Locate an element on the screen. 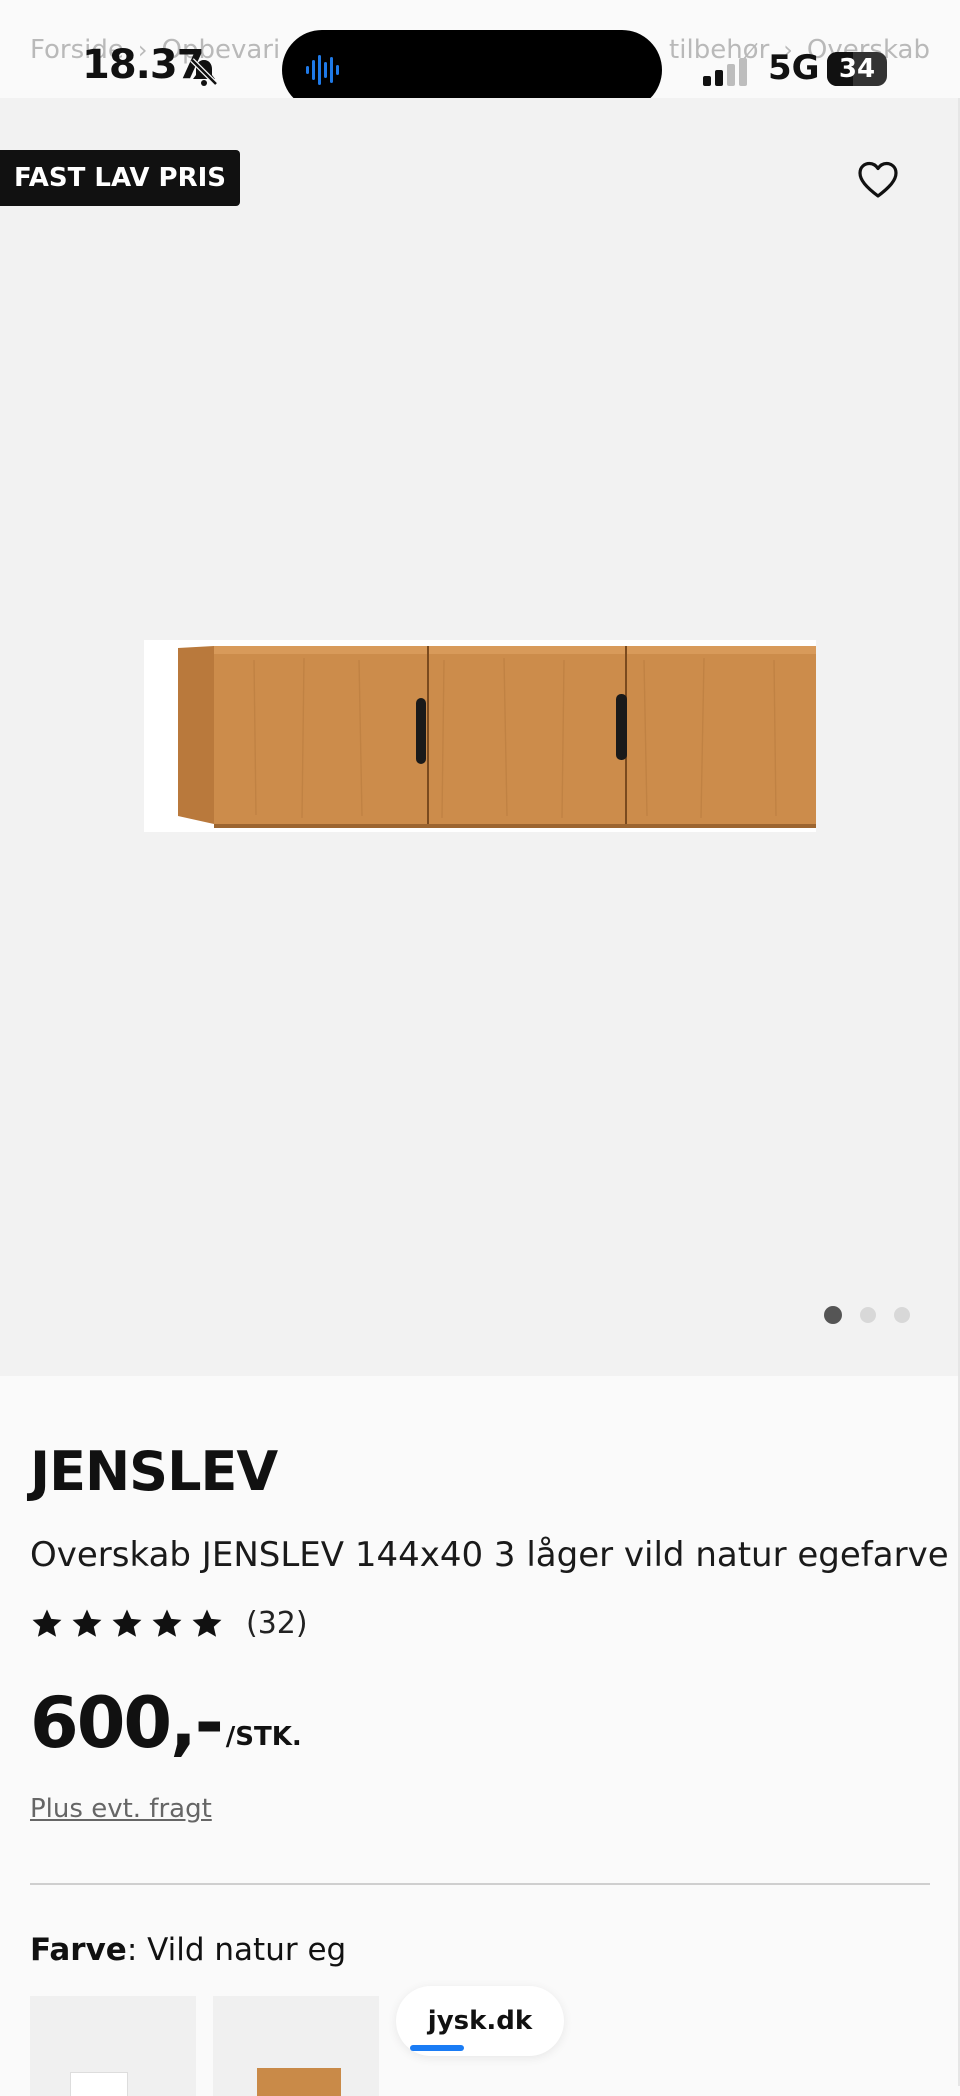 The height and width of the screenshot is (2096, 960). product-image is located at coordinates (480, 736).